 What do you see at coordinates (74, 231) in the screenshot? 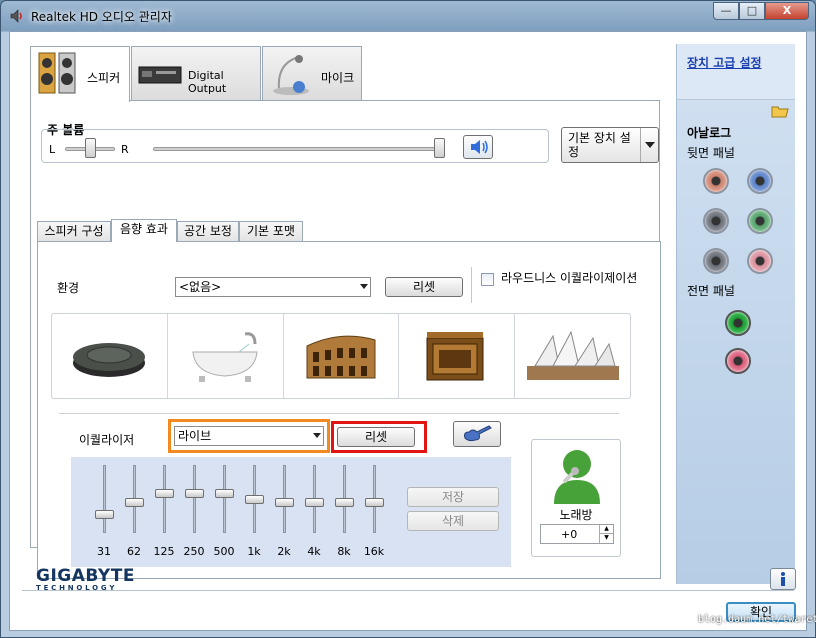
I see `subtab-speaker-config: 스피커 구성` at bounding box center [74, 231].